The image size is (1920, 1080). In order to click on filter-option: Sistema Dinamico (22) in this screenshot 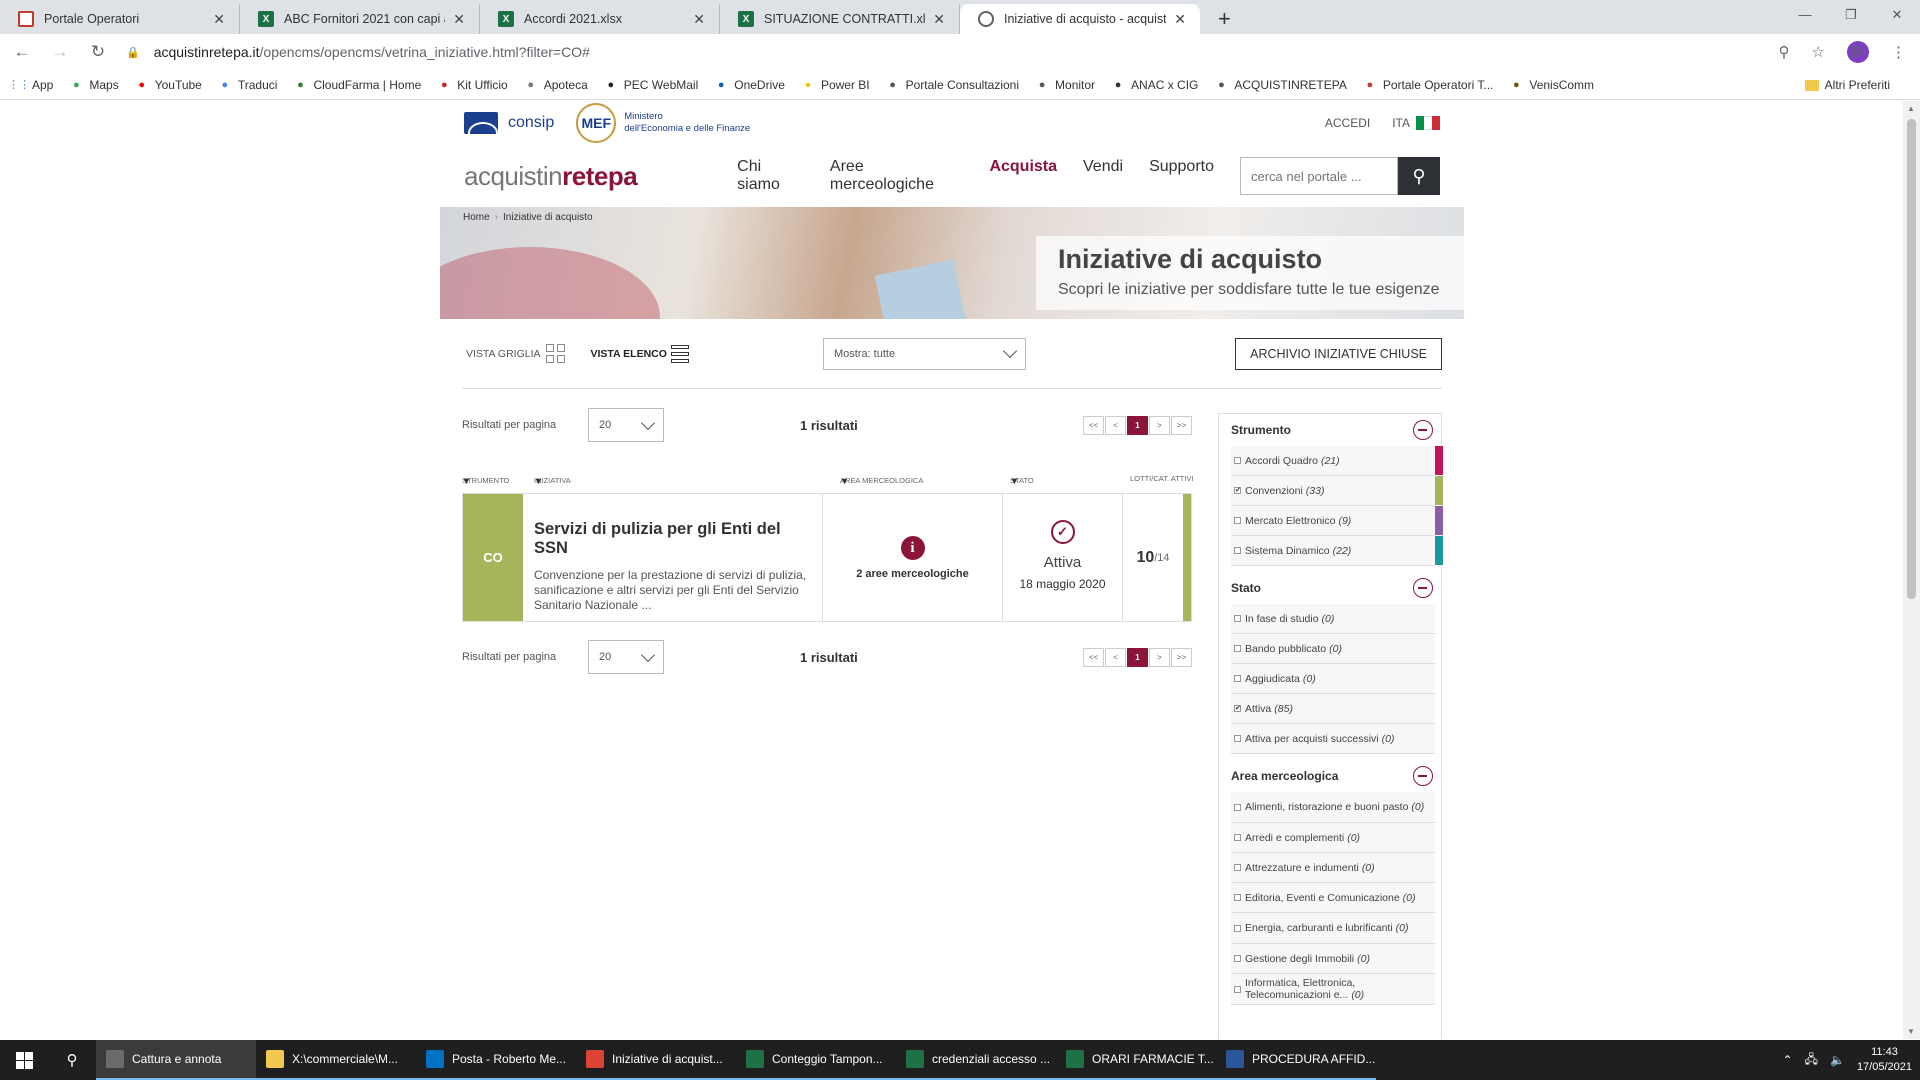, I will do `click(1337, 551)`.